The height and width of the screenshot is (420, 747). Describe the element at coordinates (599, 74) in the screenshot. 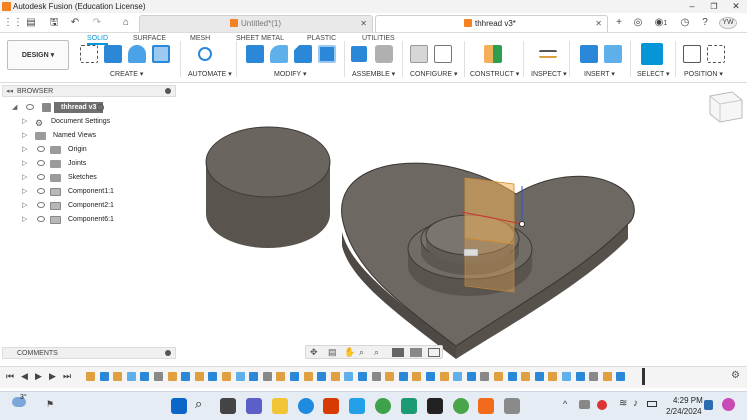

I see `insert-group-label: INSERT ▾` at that location.